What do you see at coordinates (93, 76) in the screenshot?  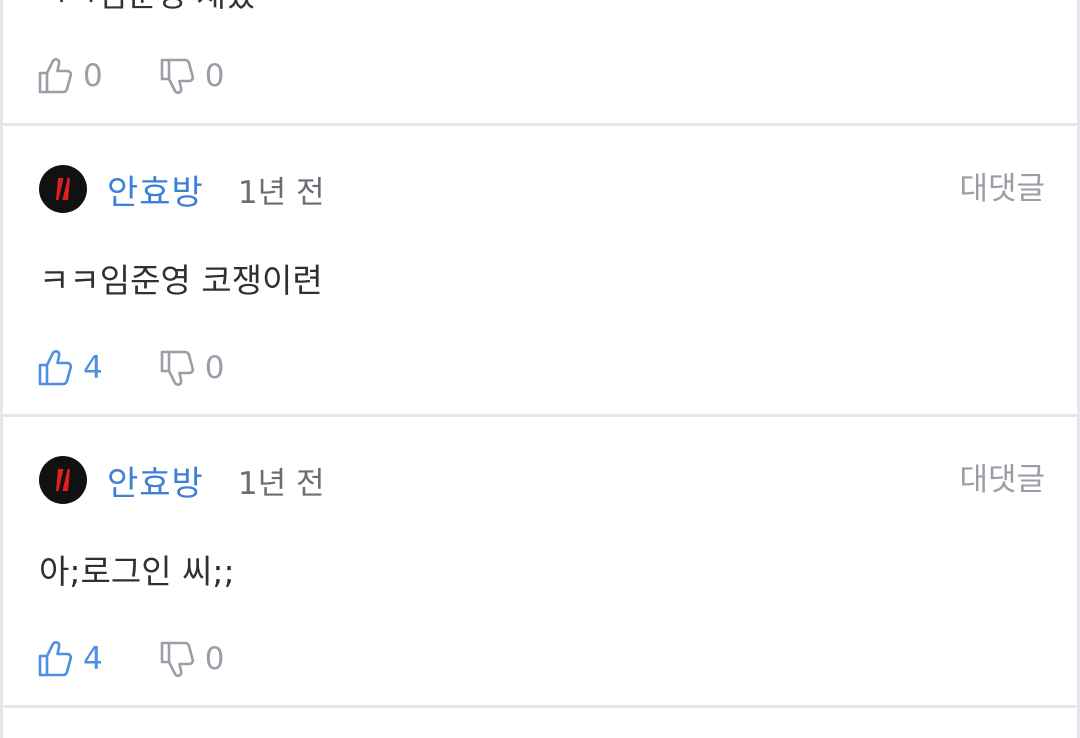 I see `like-count: 0` at bounding box center [93, 76].